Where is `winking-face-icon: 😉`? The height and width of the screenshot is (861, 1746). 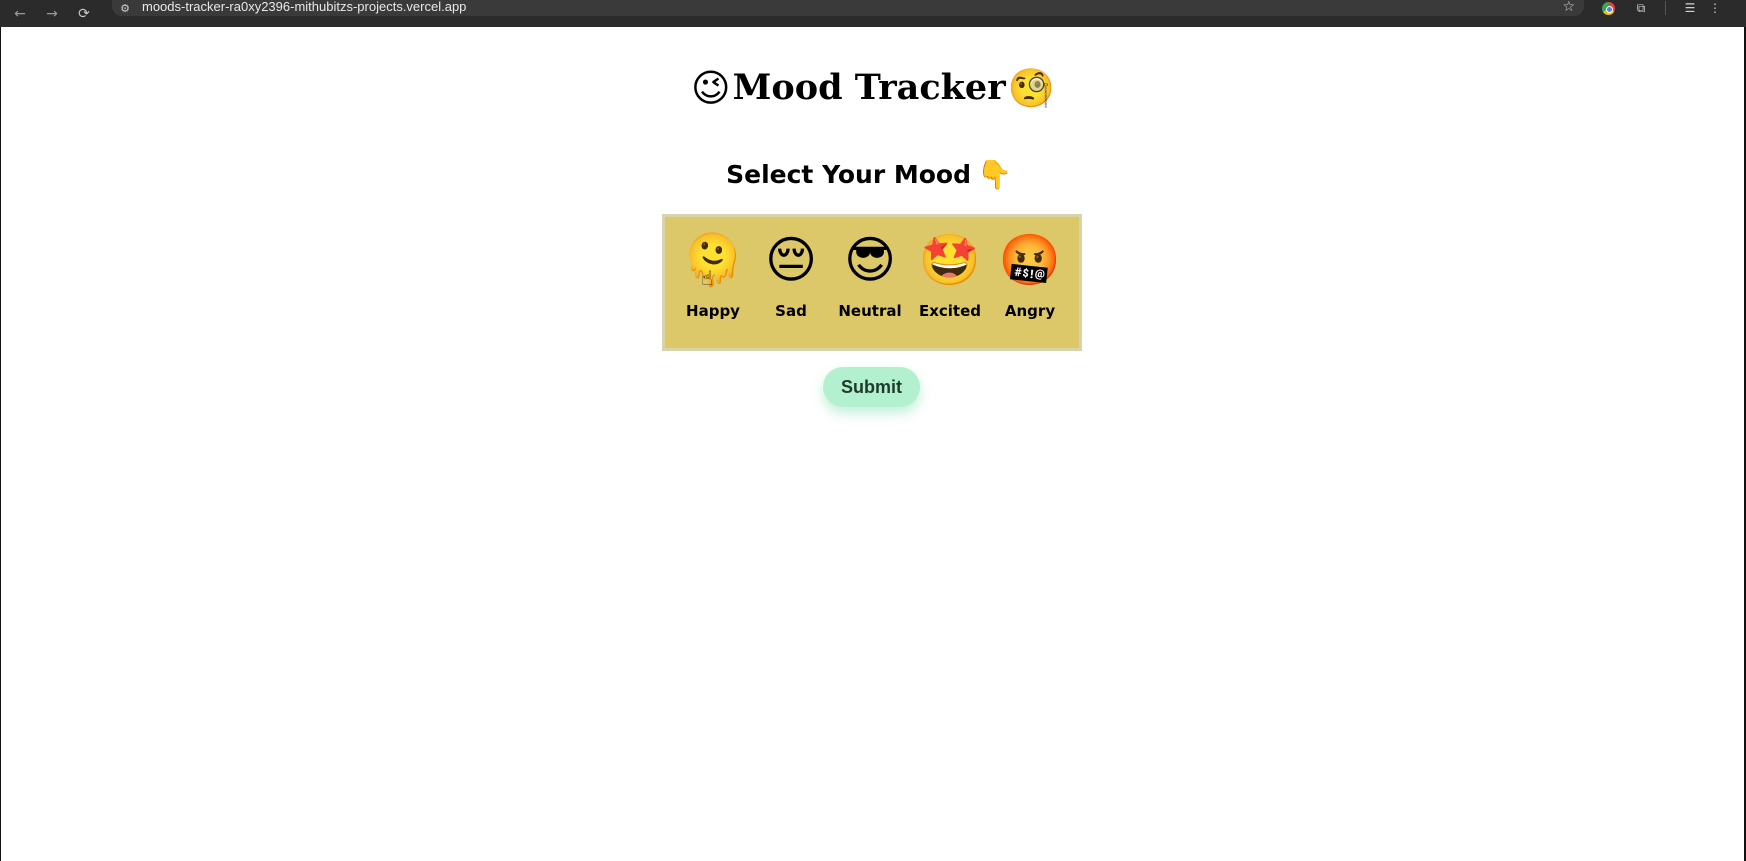 winking-face-icon: 😉 is located at coordinates (711, 88).